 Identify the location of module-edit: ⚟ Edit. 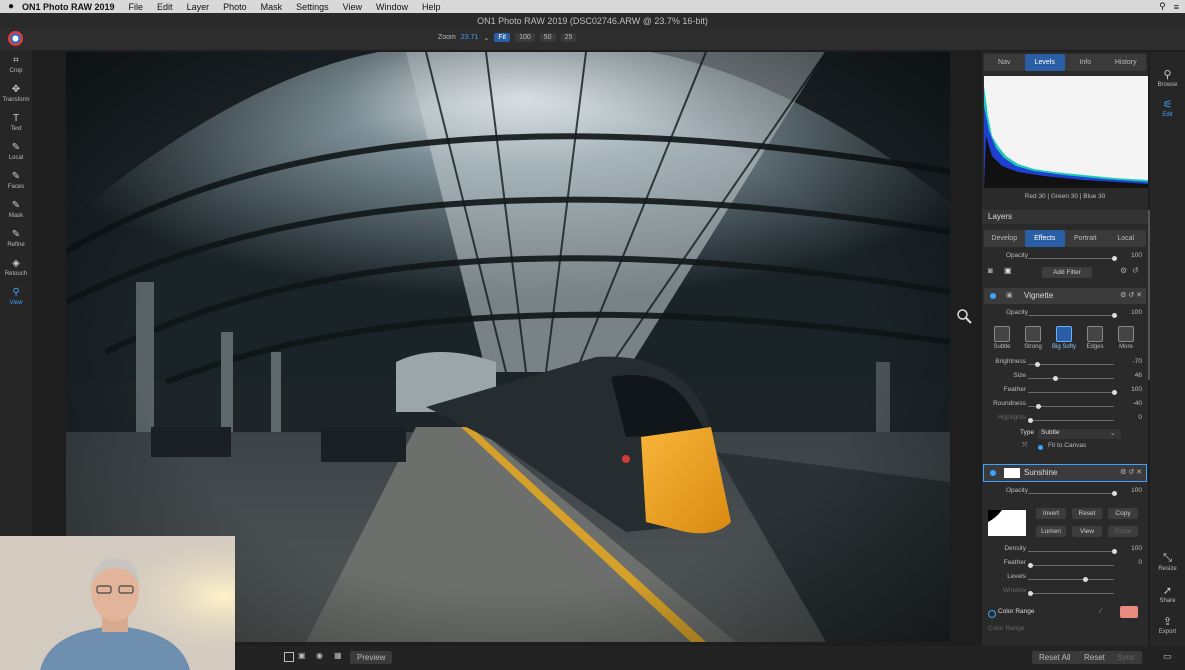
(1167, 108).